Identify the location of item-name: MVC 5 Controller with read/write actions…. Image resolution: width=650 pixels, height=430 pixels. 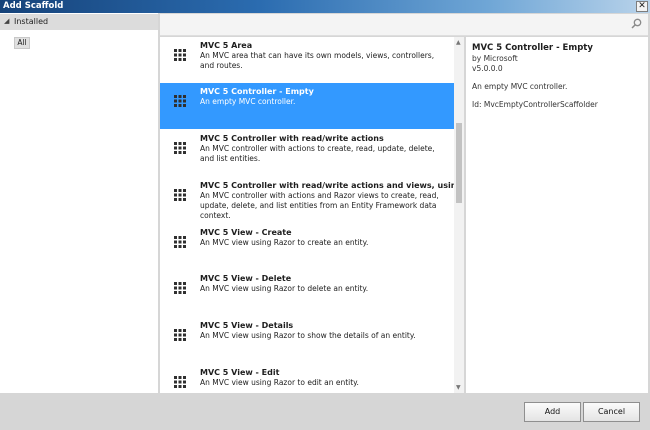
(327, 185).